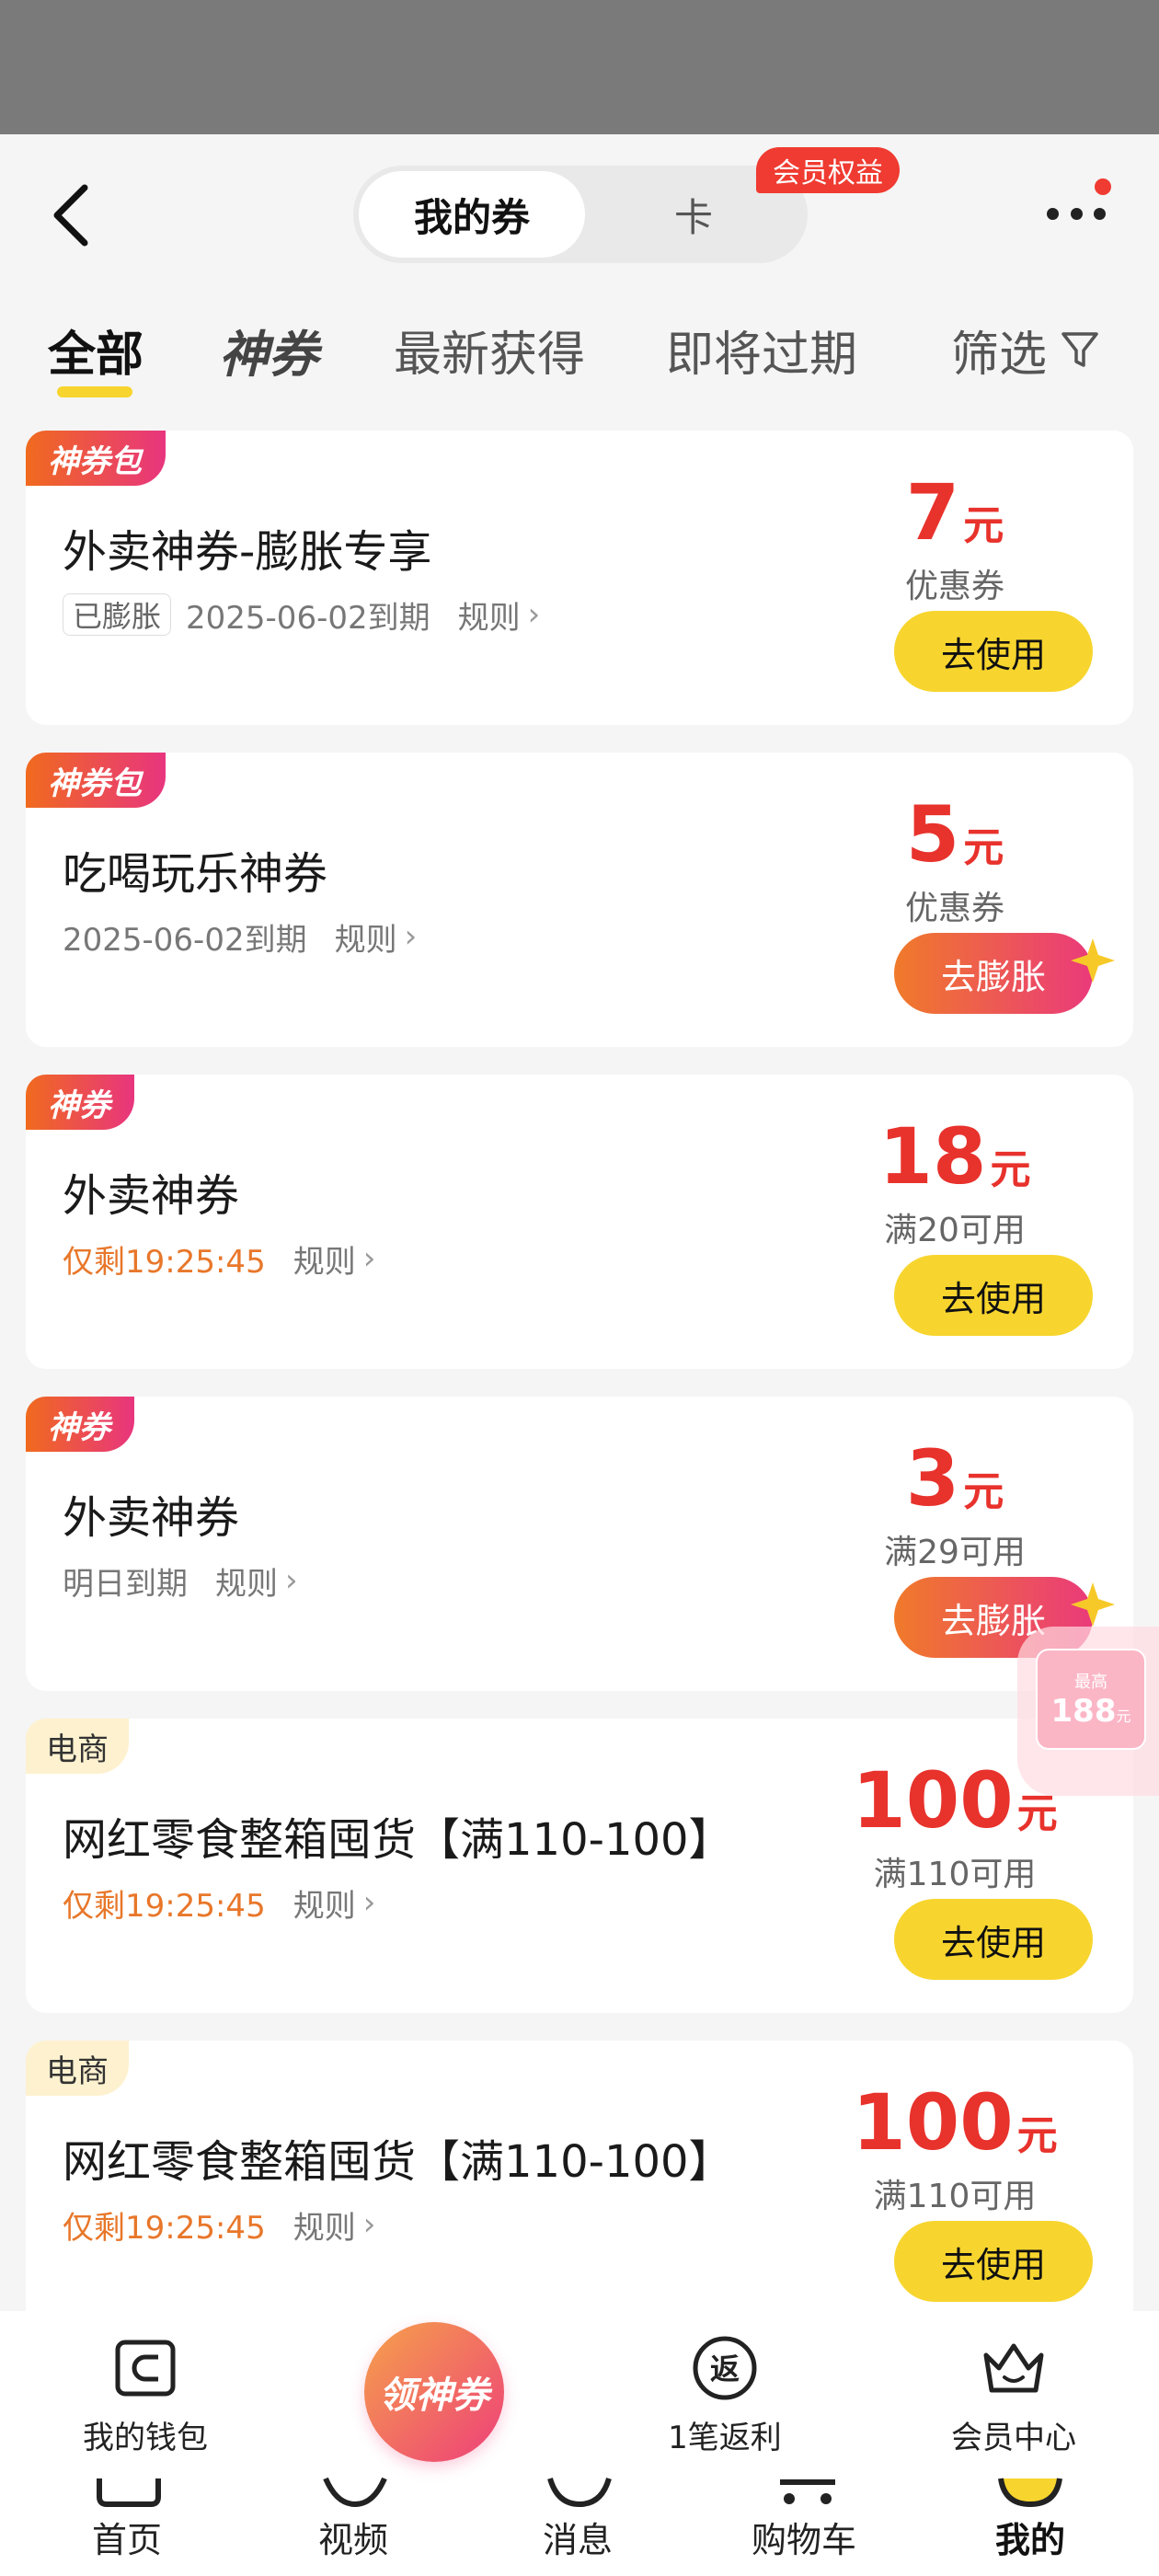  What do you see at coordinates (1090, 1682) in the screenshot?
I see `floating-promo-label: 最高` at bounding box center [1090, 1682].